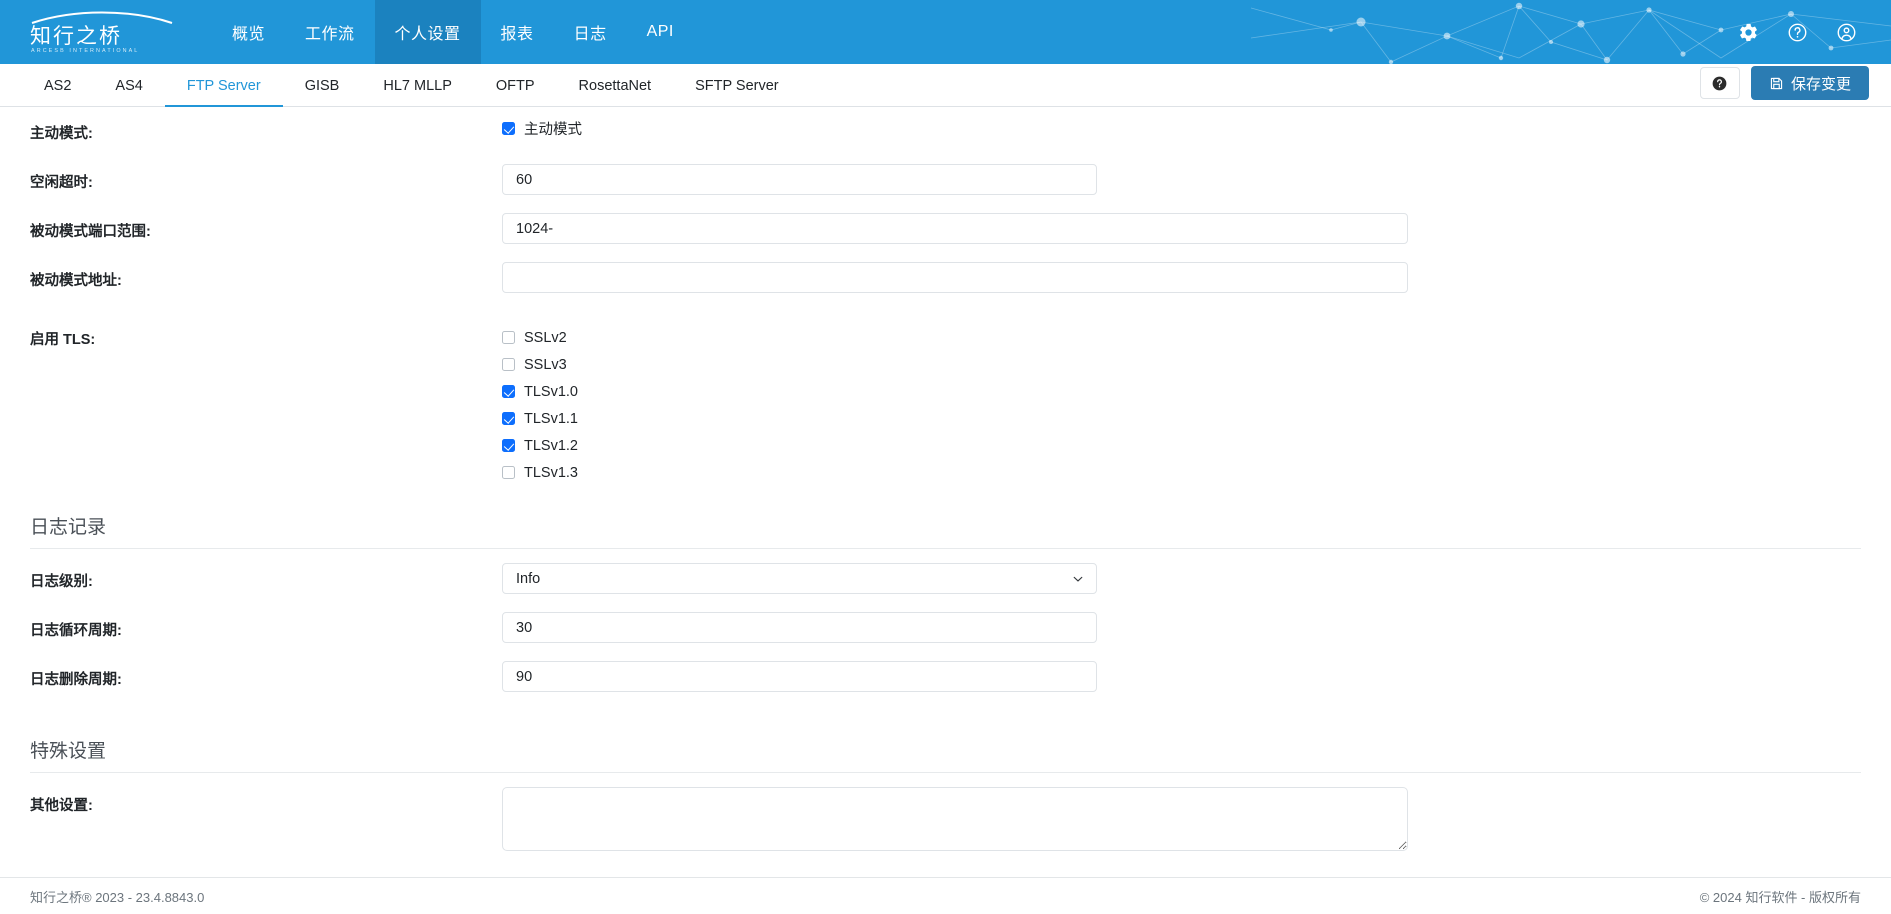 The image size is (1891, 914). Describe the element at coordinates (508, 128) in the screenshot. I see `checkbox-active-mode` at that location.